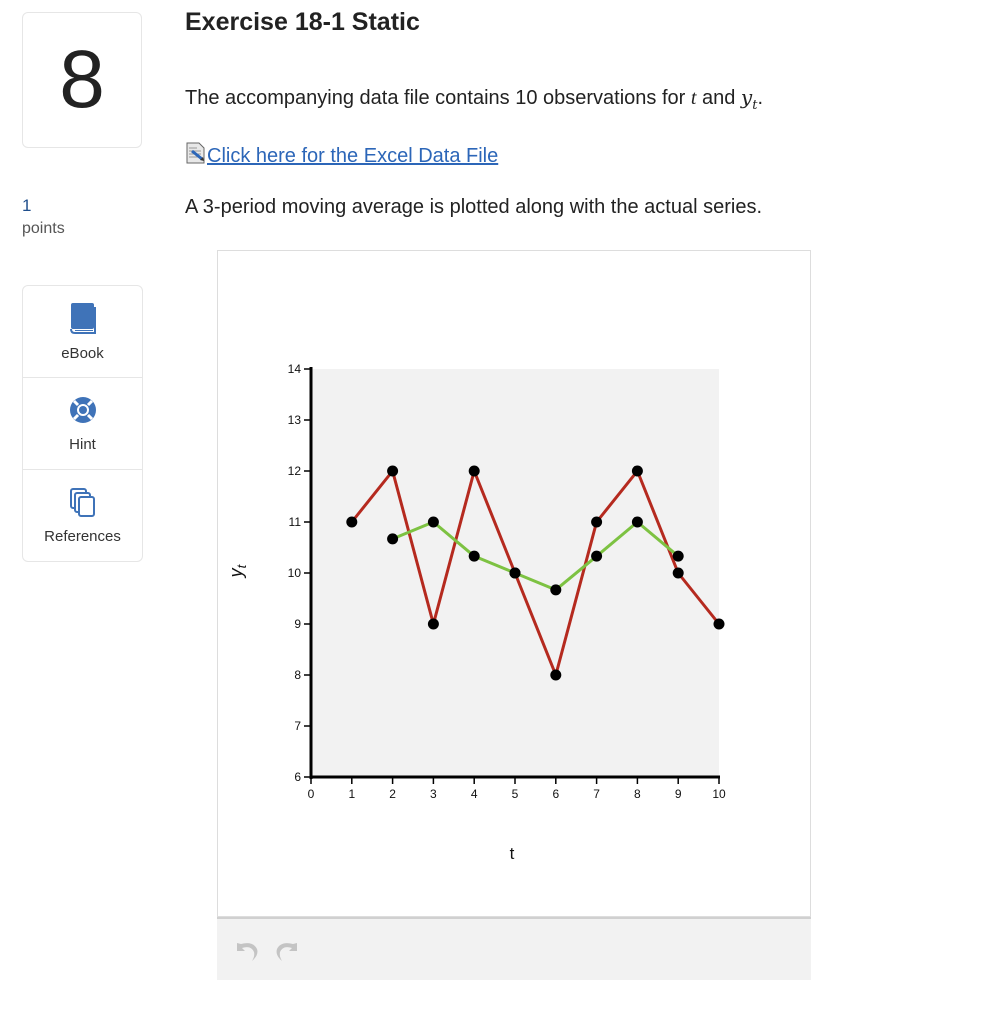  Describe the element at coordinates (555, 794) in the screenshot. I see `x-tick-label: 6` at that location.